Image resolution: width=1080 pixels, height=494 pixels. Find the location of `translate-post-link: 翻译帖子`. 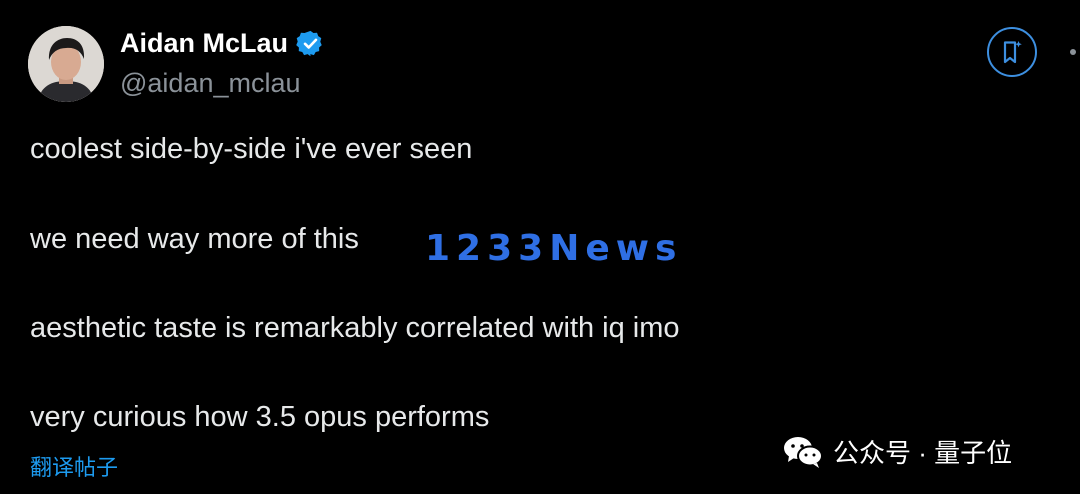

translate-post-link: 翻译帖子 is located at coordinates (74, 466).